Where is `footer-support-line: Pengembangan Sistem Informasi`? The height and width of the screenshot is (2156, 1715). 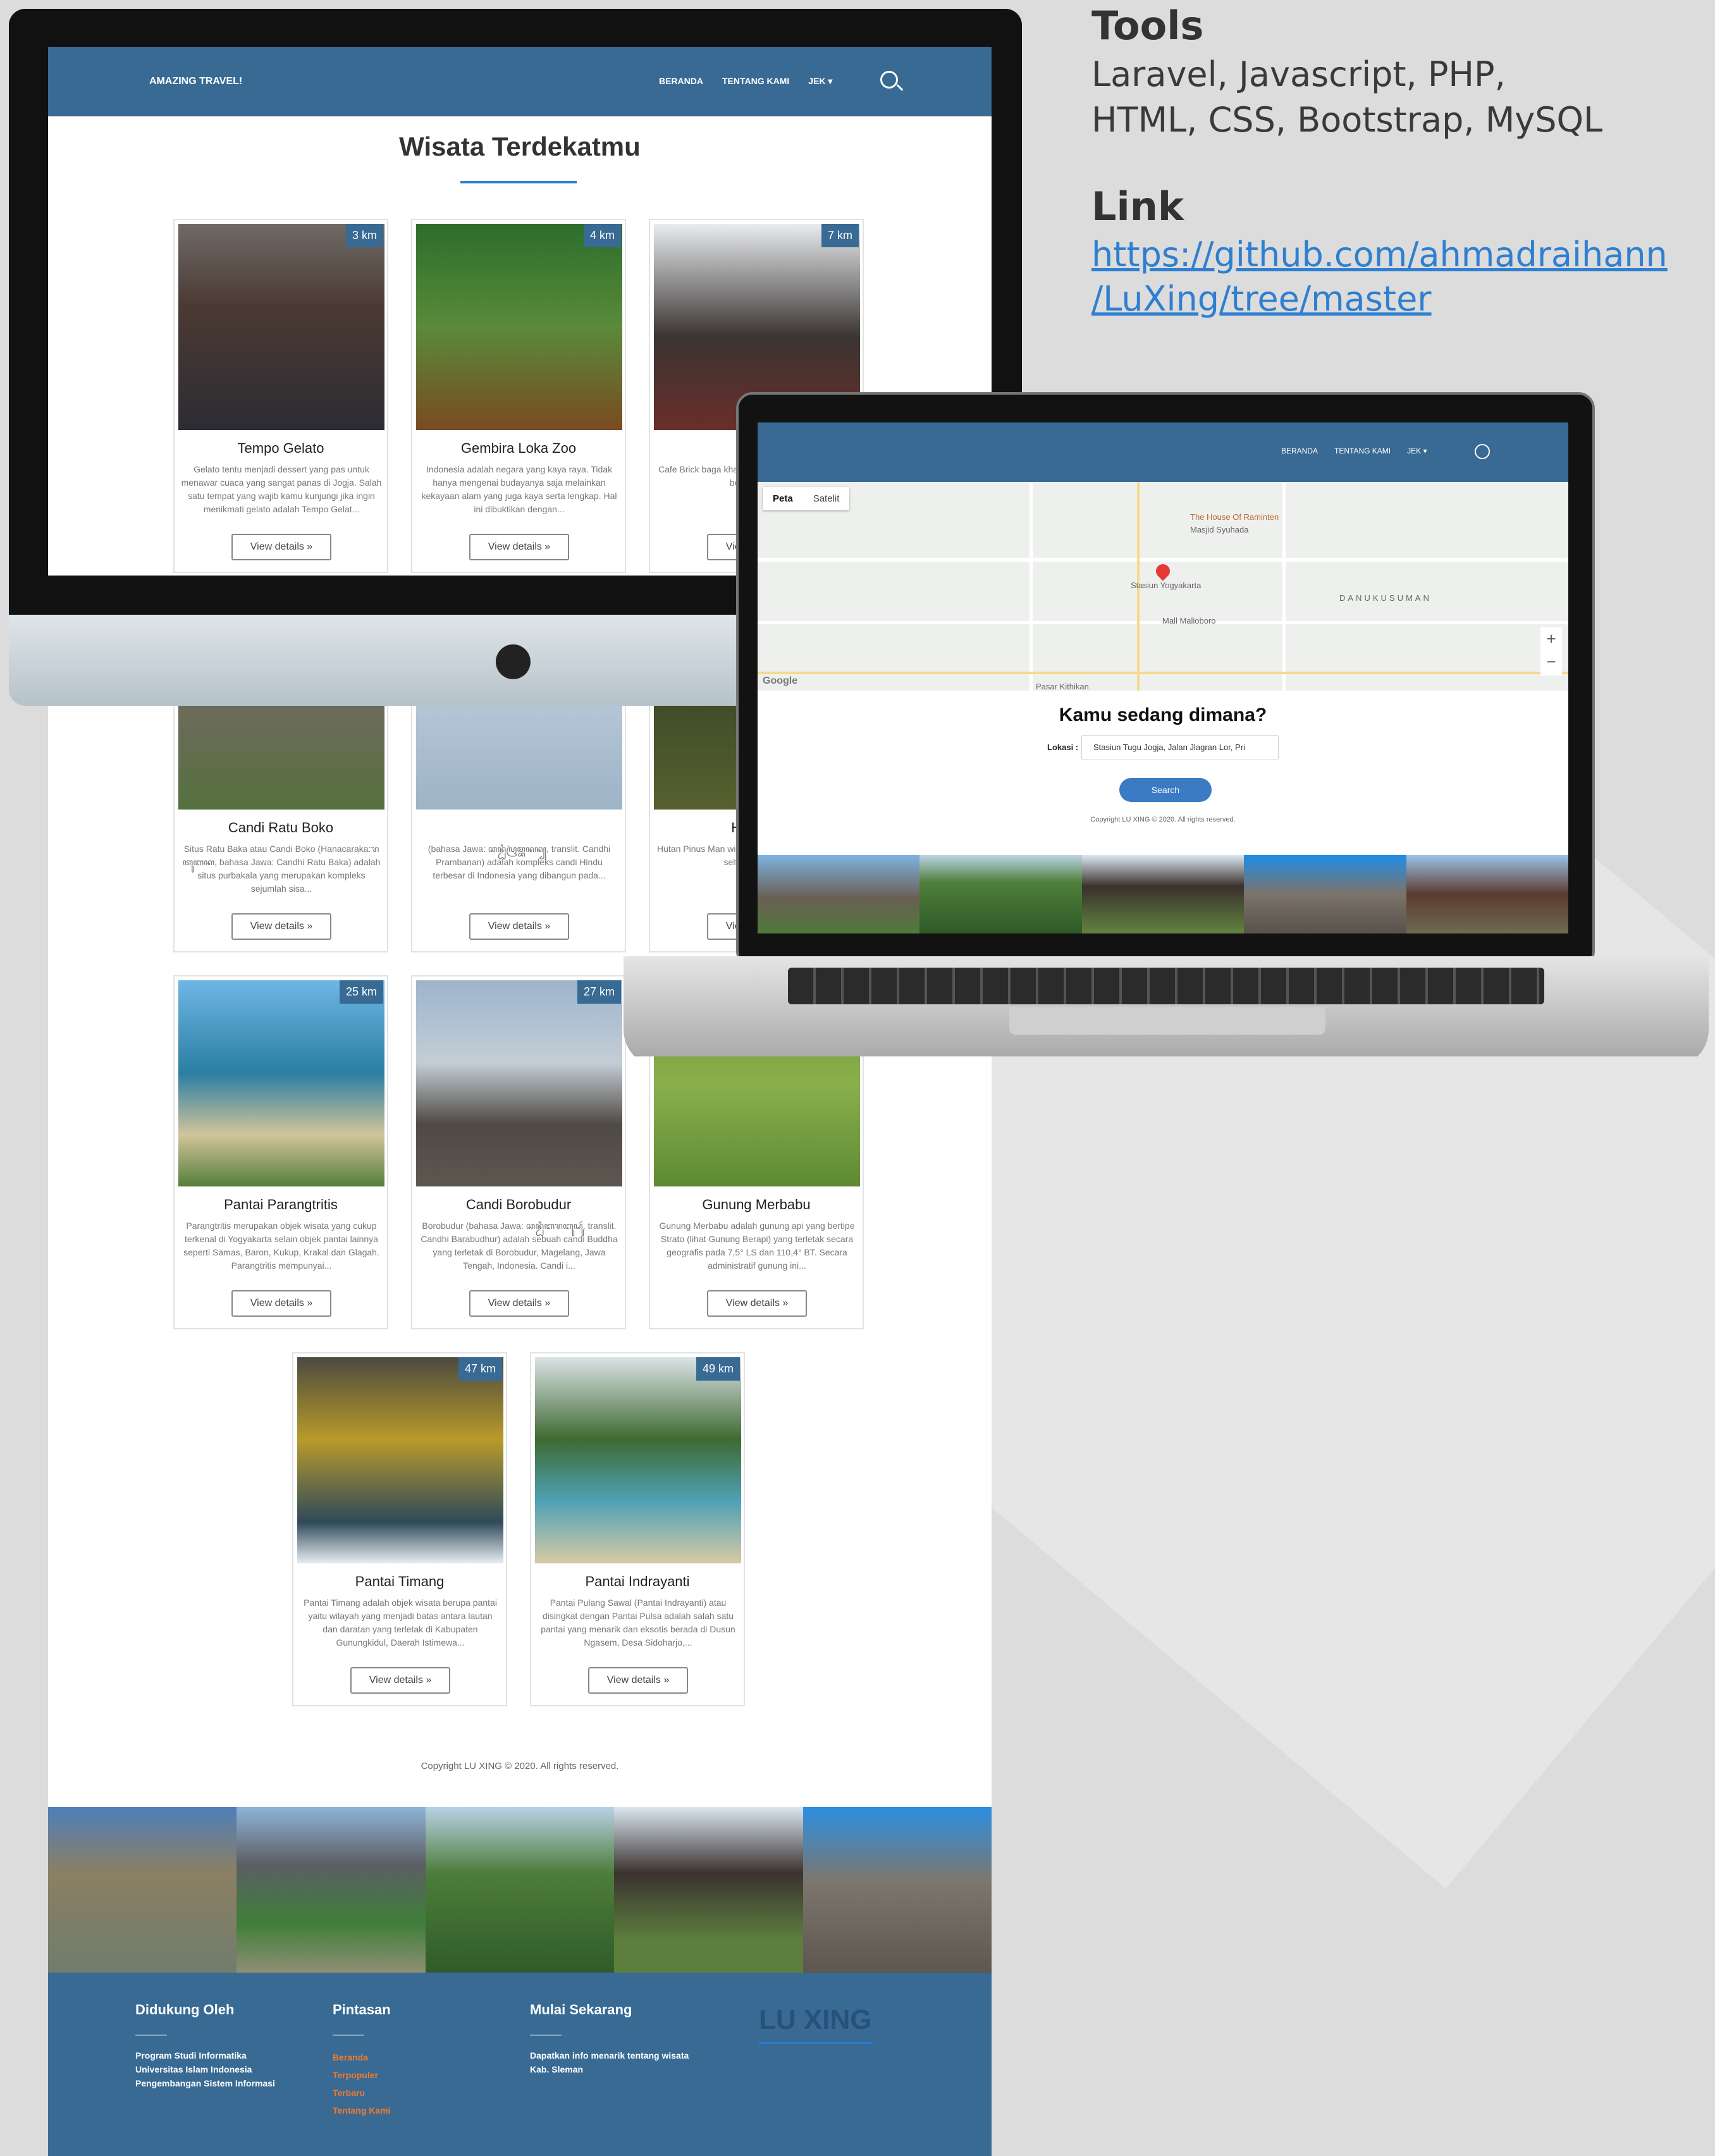 footer-support-line: Pengembangan Sistem Informasi is located at coordinates (205, 2083).